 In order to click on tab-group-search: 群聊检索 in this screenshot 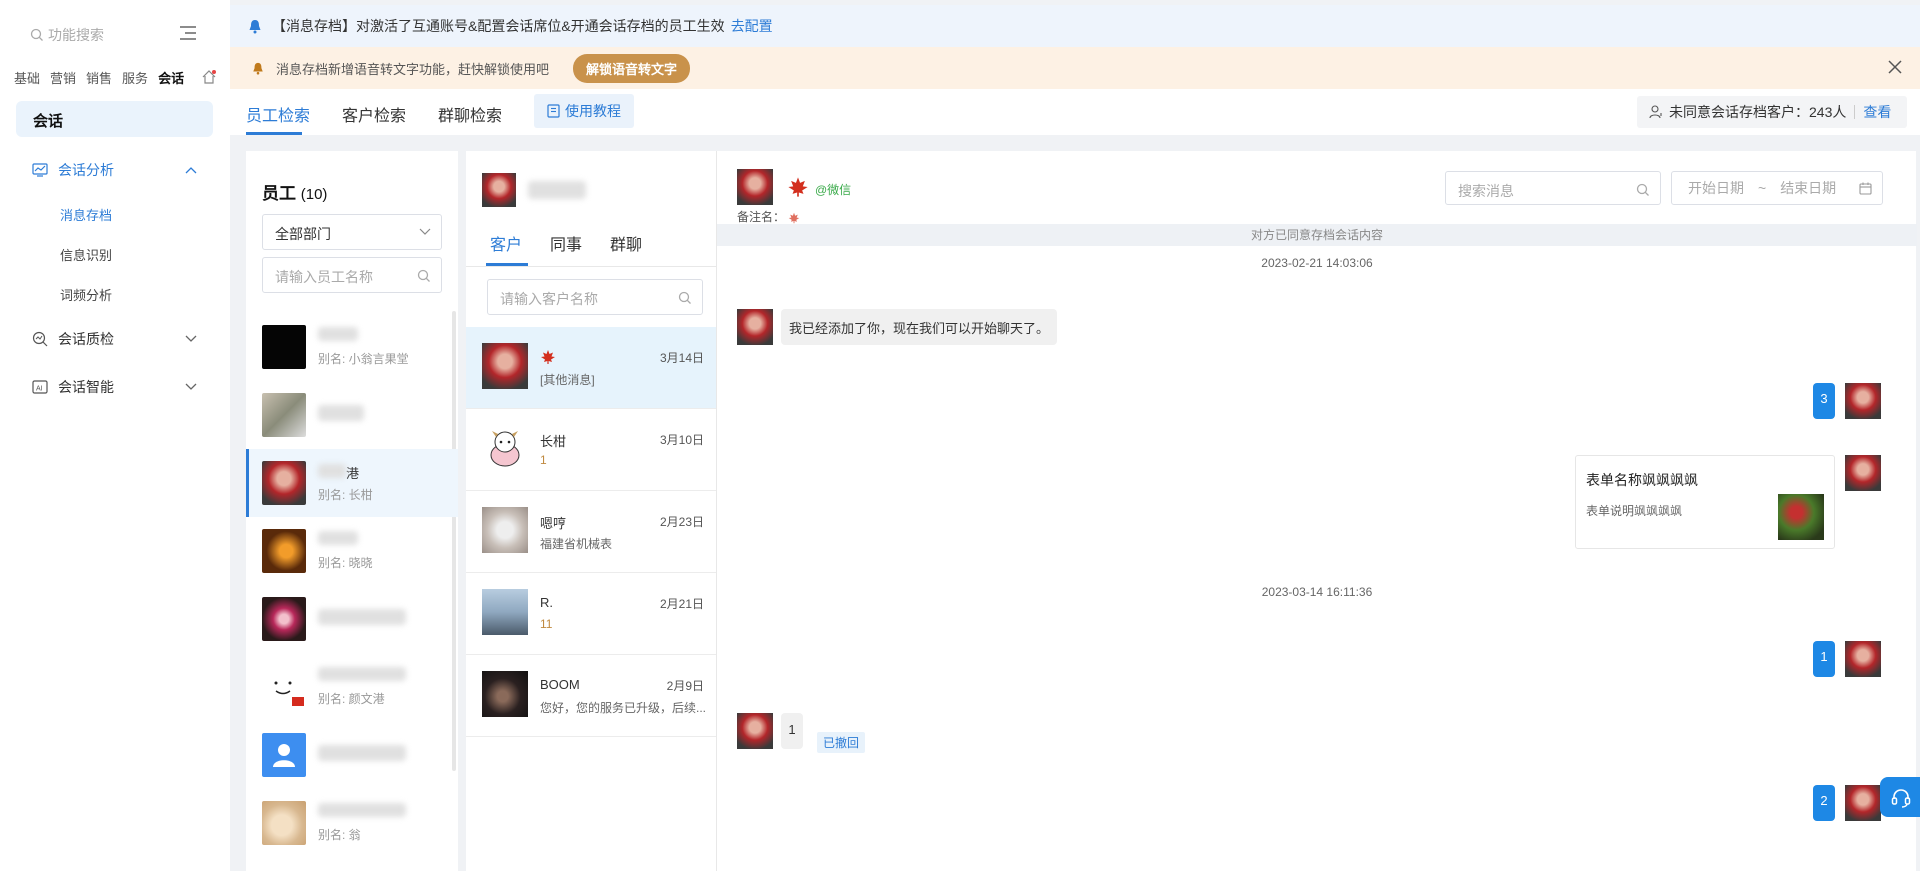, I will do `click(470, 114)`.